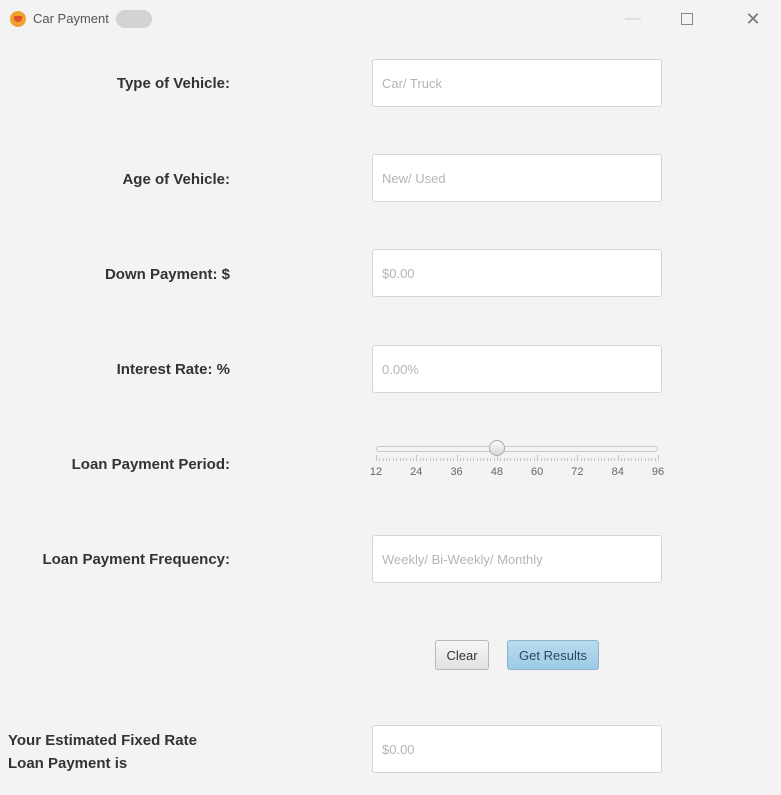 This screenshot has width=781, height=795. Describe the element at coordinates (150, 464) in the screenshot. I see `loan-period-label: Loan Payment Period:` at that location.